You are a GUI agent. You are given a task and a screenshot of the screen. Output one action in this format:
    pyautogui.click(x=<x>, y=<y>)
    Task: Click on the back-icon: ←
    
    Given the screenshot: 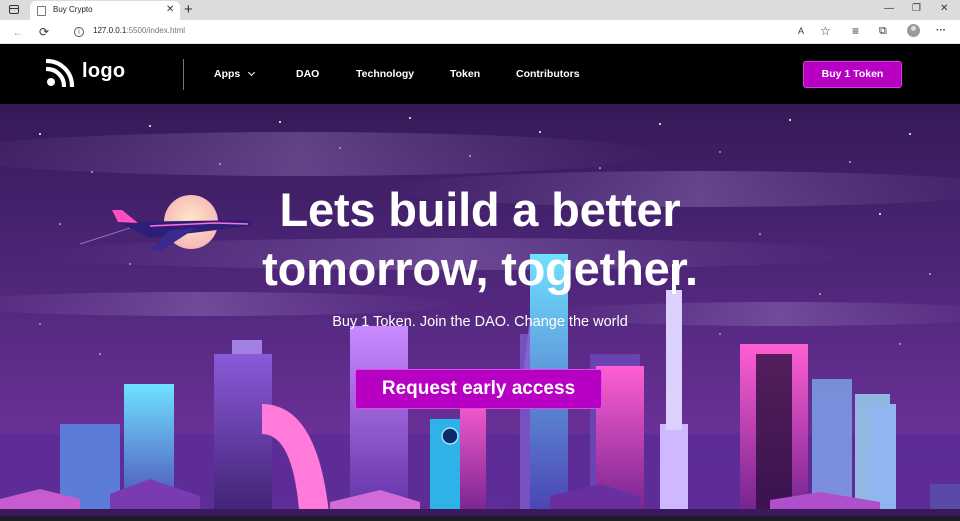 What is the action you would take?
    pyautogui.click(x=18, y=32)
    